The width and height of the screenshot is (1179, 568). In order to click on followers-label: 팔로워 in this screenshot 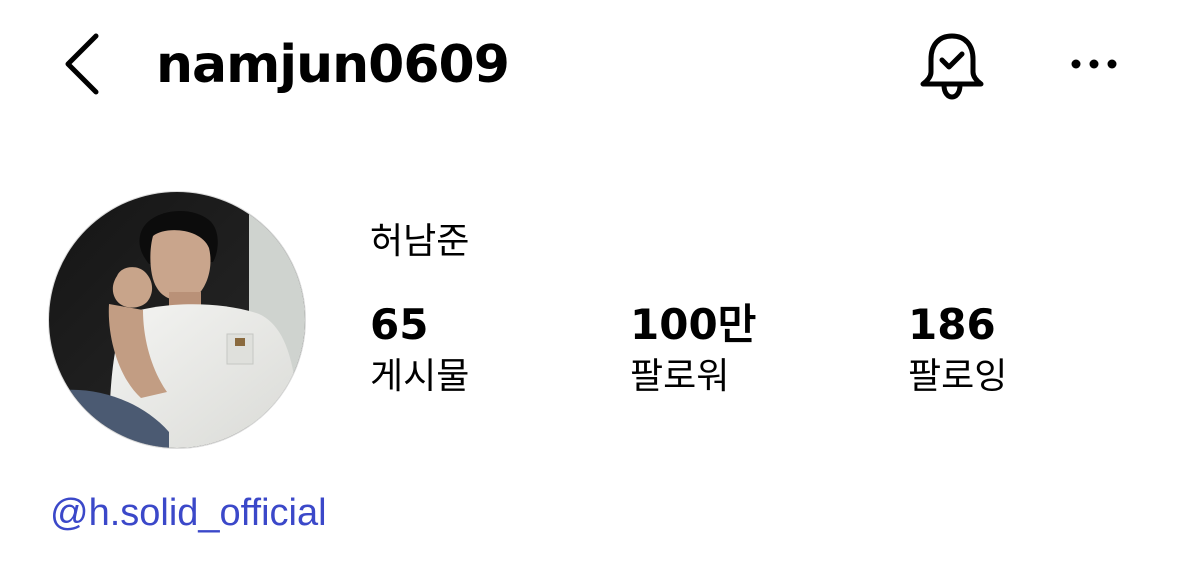, I will do `click(680, 376)`.